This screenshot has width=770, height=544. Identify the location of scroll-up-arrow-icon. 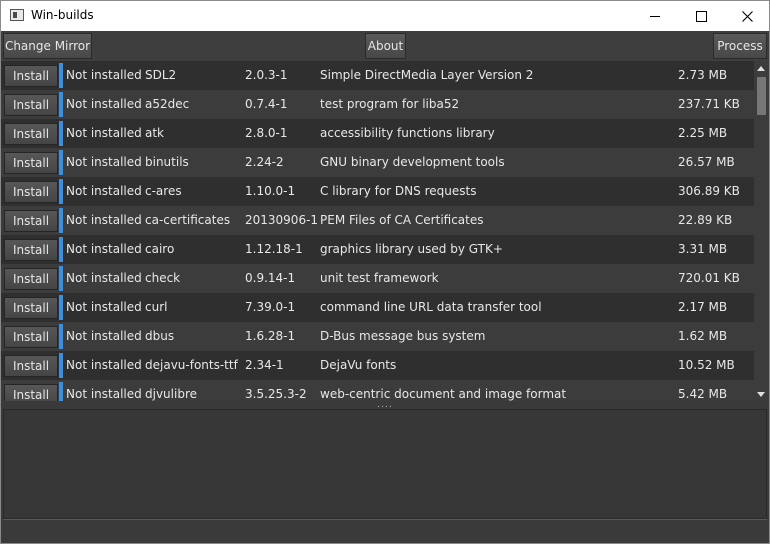
(761, 68).